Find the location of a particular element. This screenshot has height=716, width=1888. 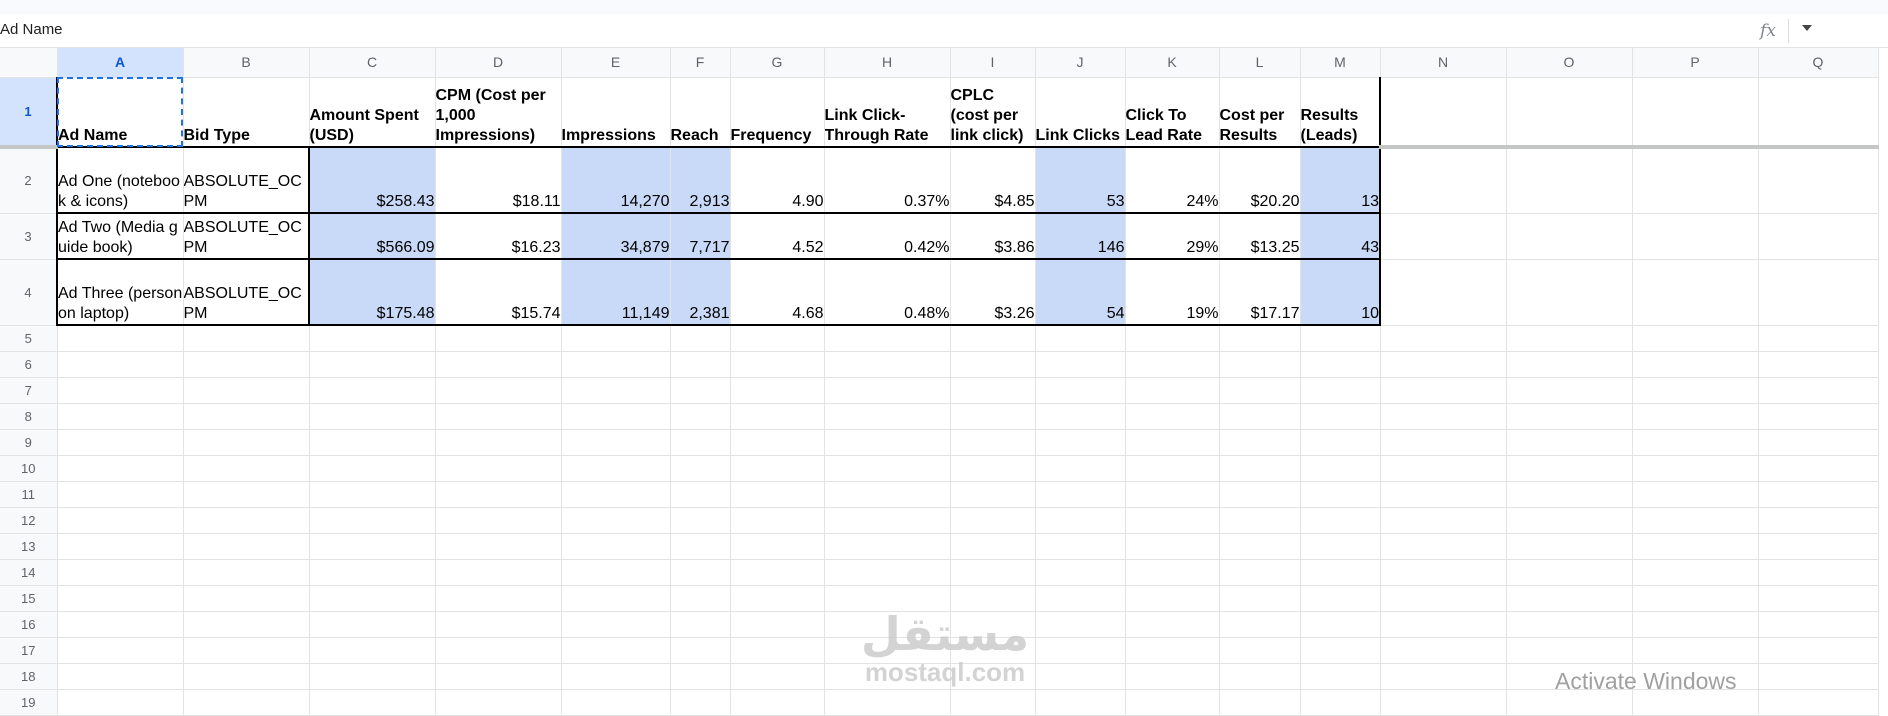

column-header-n: N is located at coordinates (1443, 63).